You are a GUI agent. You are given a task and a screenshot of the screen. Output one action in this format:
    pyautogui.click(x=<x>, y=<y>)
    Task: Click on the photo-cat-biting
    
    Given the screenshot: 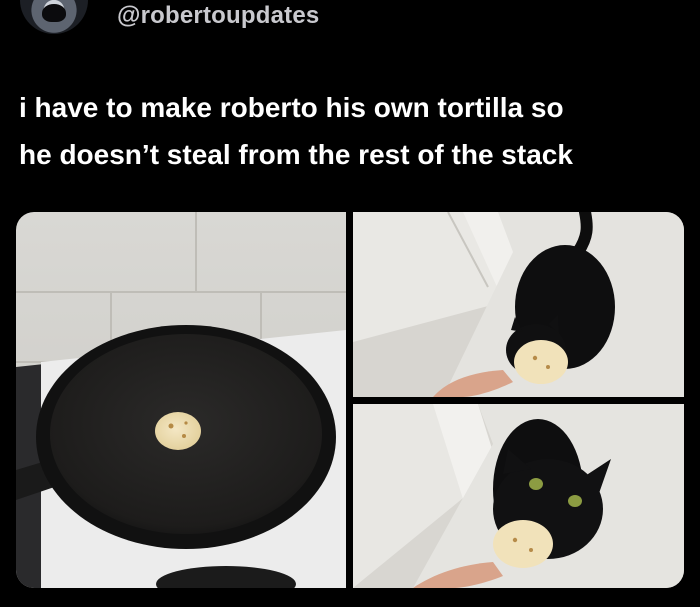 What is the action you would take?
    pyautogui.click(x=518, y=496)
    